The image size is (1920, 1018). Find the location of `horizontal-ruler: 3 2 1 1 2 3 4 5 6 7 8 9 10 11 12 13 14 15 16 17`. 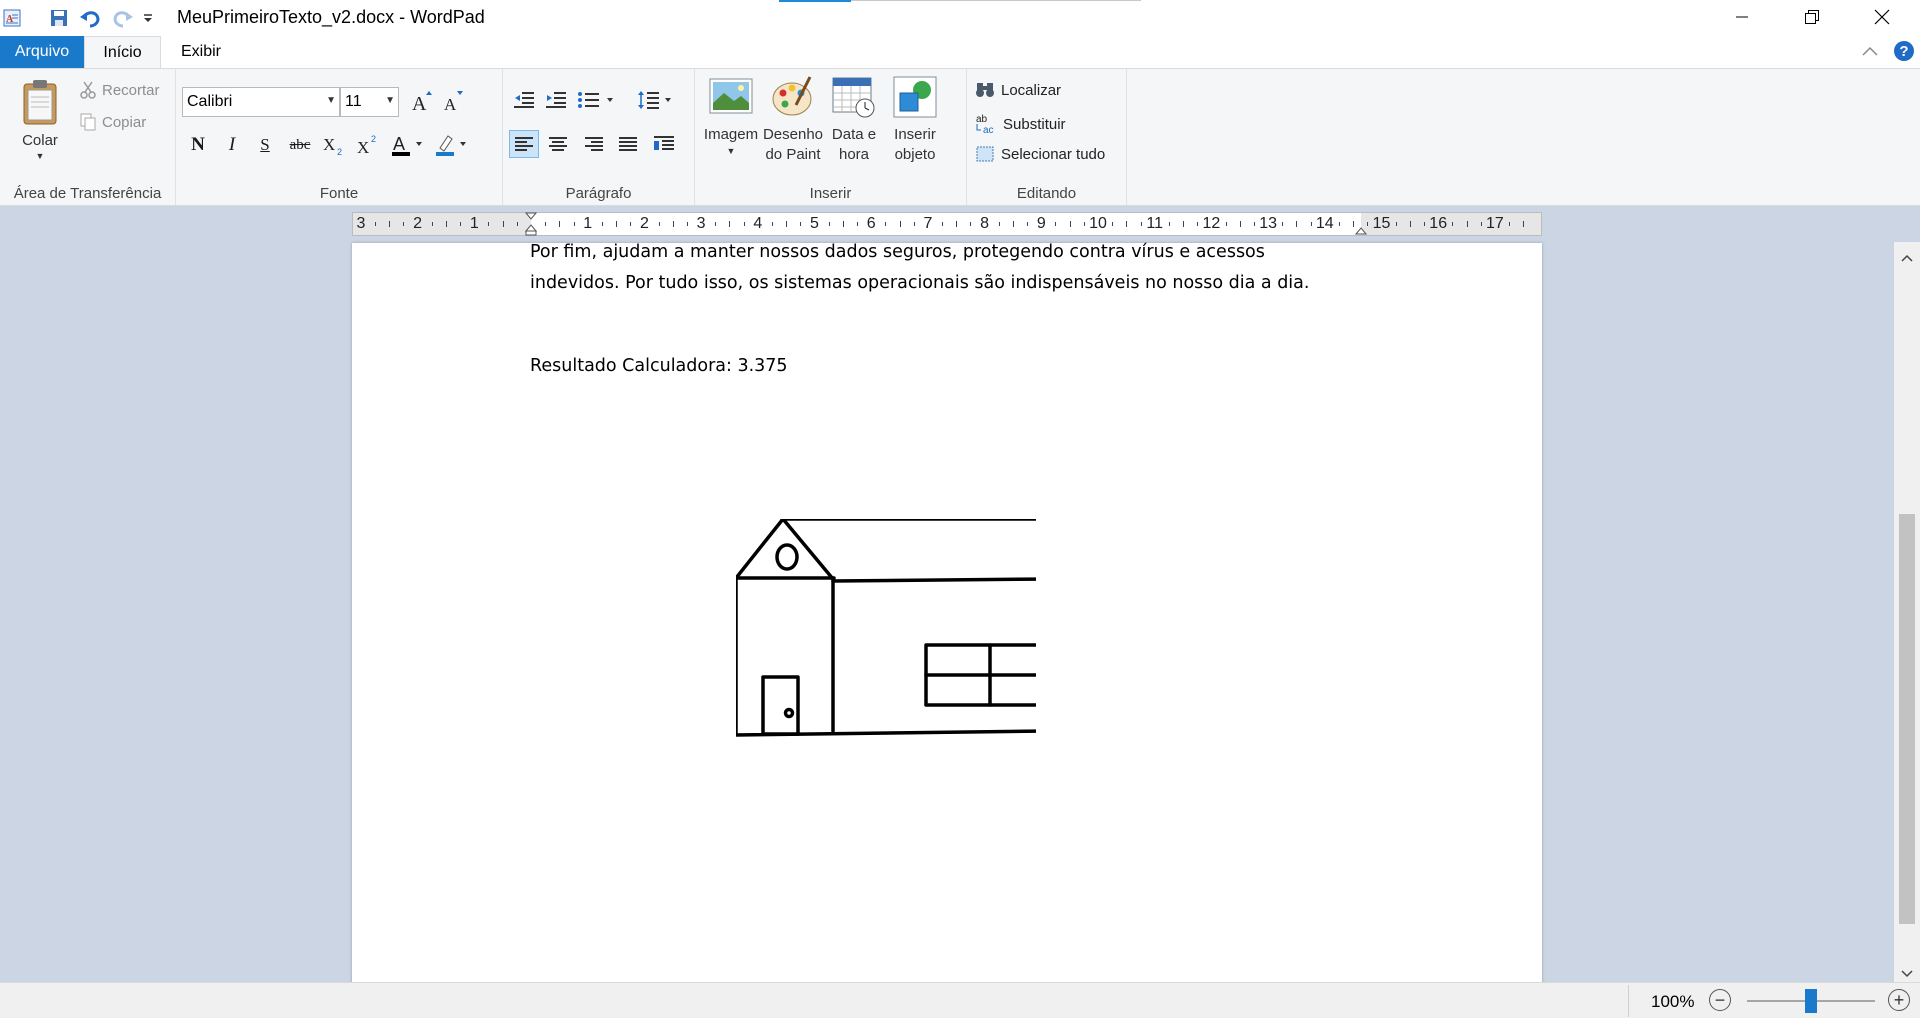

horizontal-ruler: 3 2 1 1 2 3 4 5 6 7 8 9 10 11 12 13 14 15 16 17 is located at coordinates (947, 224).